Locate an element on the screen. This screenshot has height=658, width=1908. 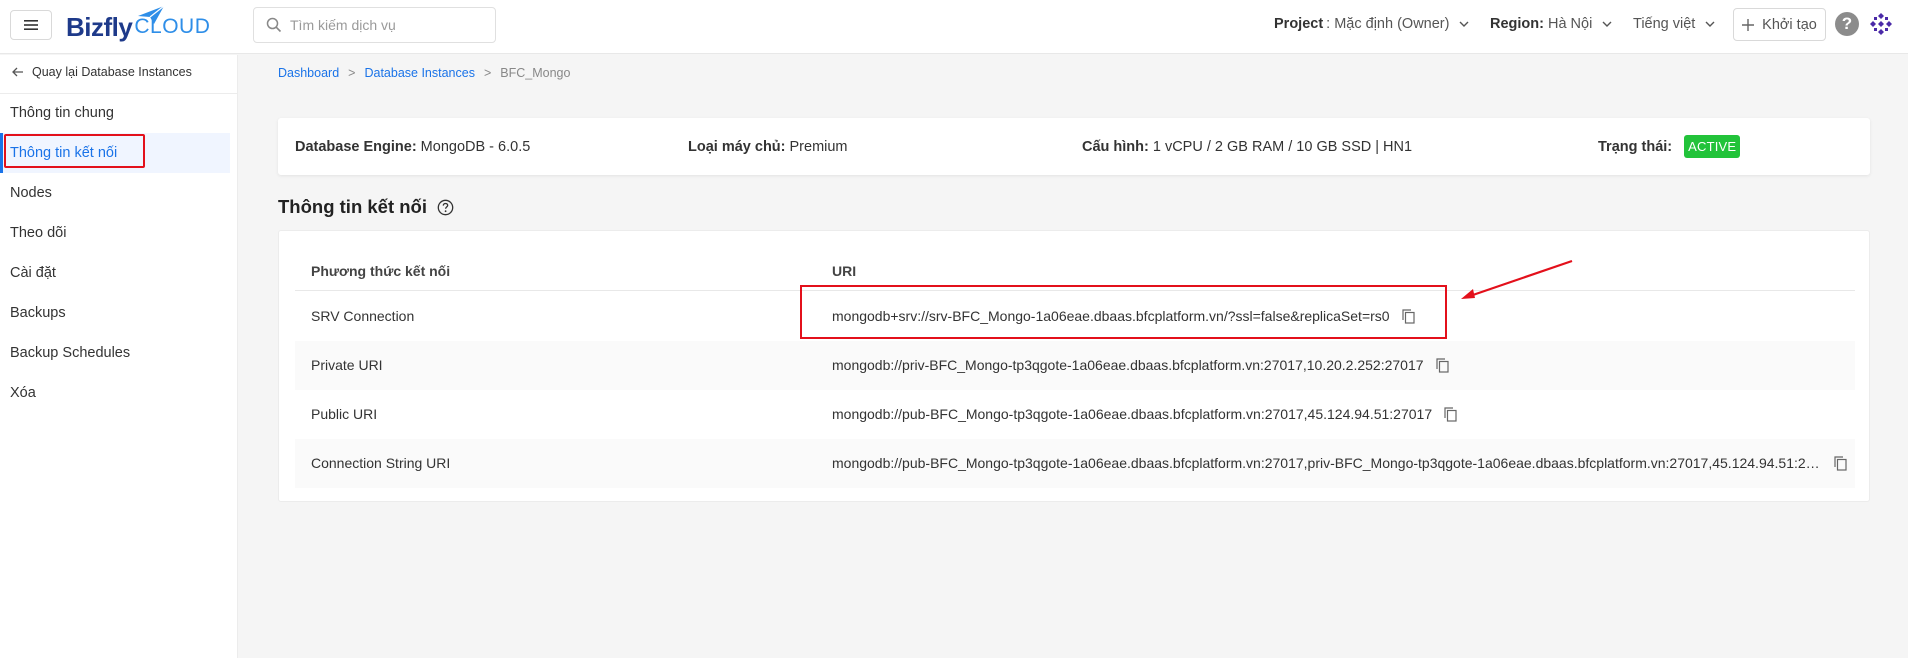
project-selector: Project : Mặc định (Owner) is located at coordinates (1371, 24).